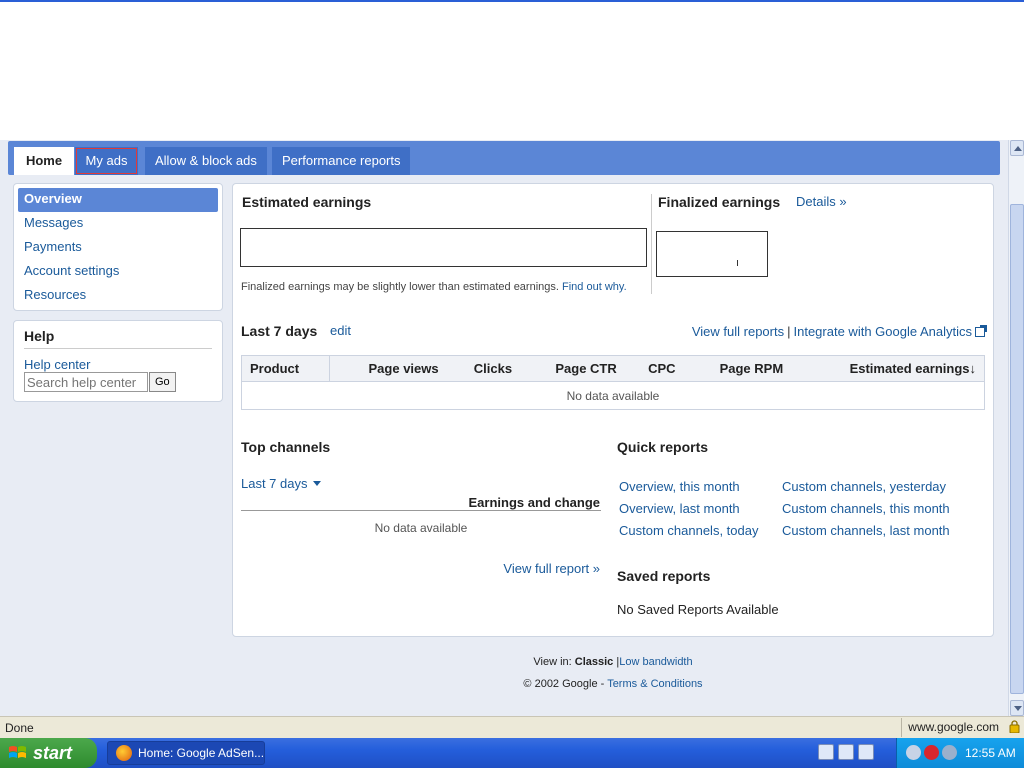  What do you see at coordinates (1017, 449) in the screenshot?
I see `scrollbar-thumb` at bounding box center [1017, 449].